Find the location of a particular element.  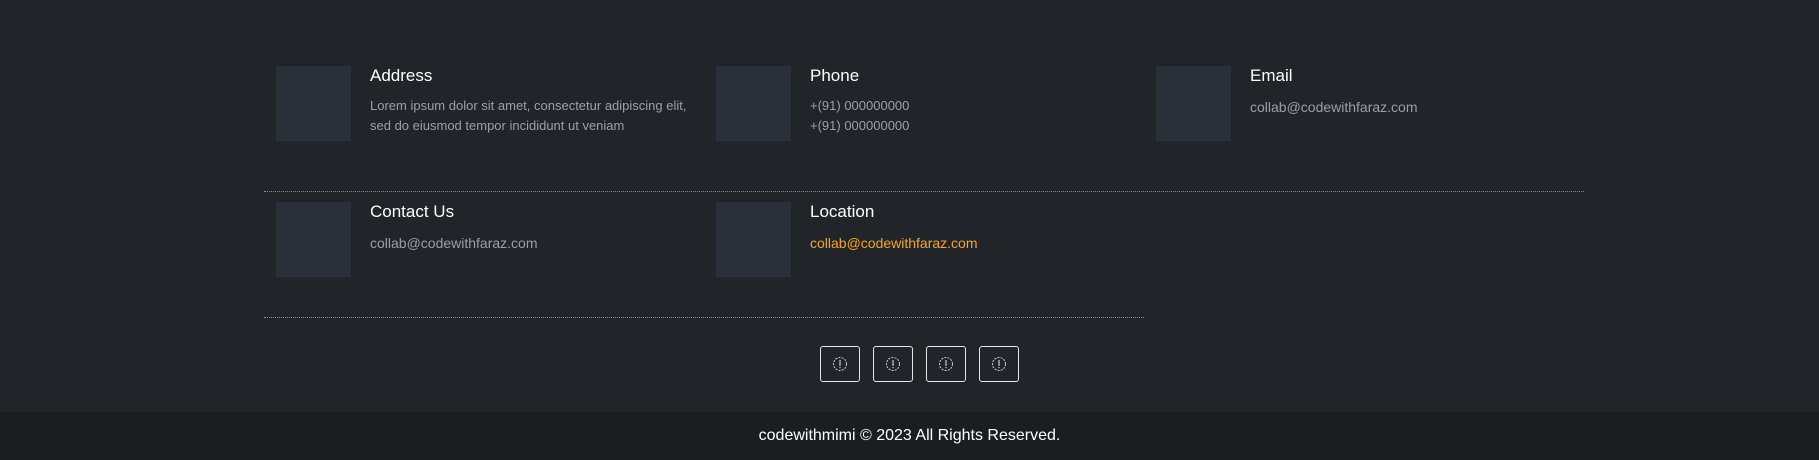

location-title: Location is located at coordinates (842, 211).